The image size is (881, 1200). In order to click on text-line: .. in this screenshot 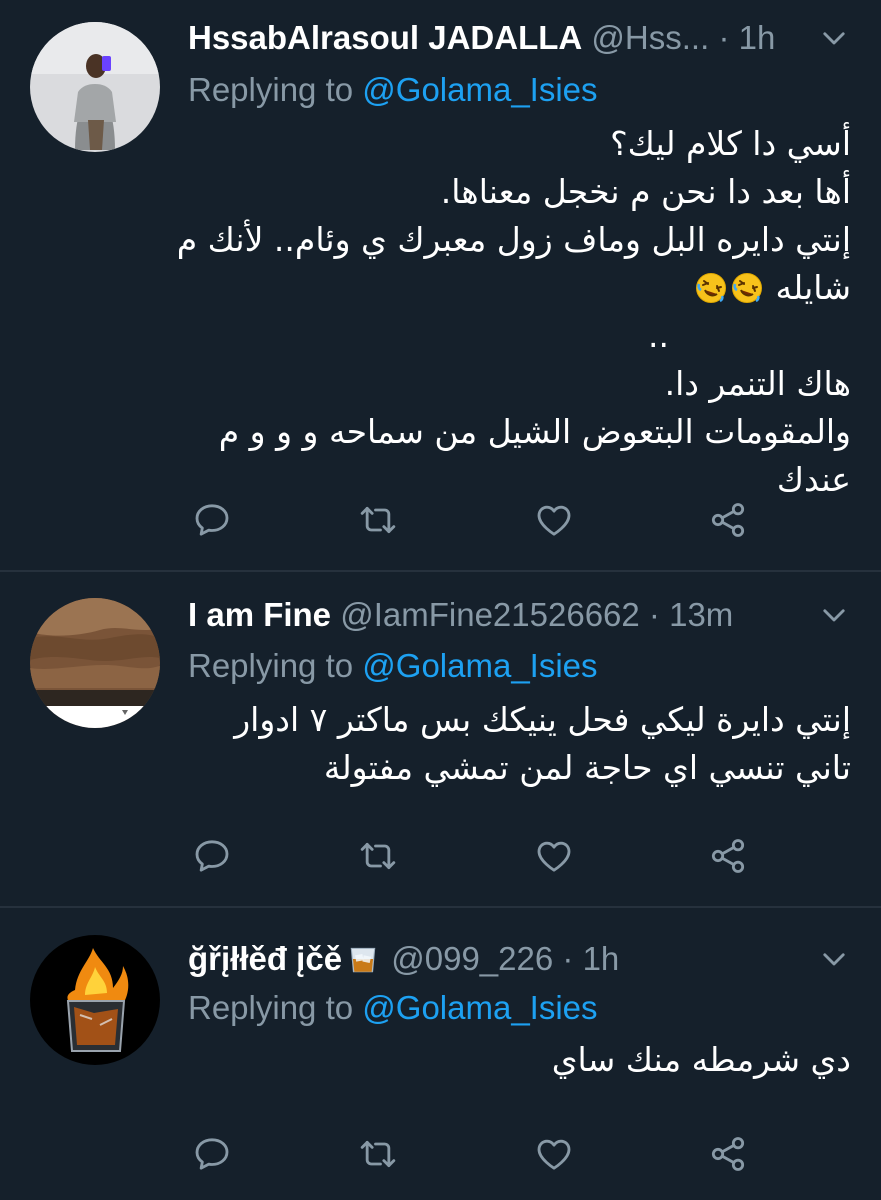, I will do `click(658, 335)`.